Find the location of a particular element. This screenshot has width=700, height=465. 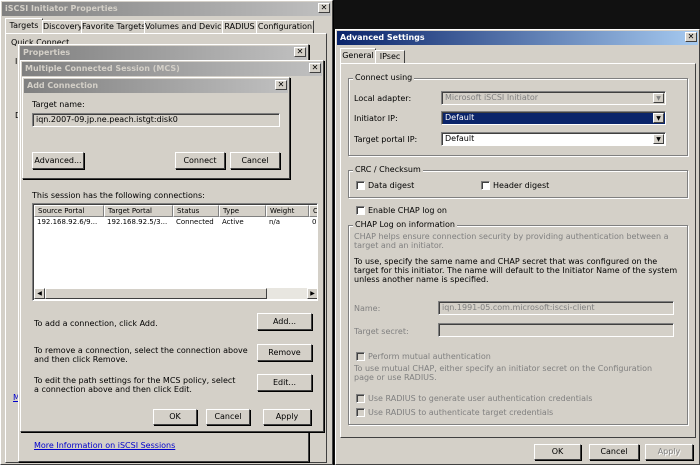

tab-ipsec: IPsec is located at coordinates (390, 56).